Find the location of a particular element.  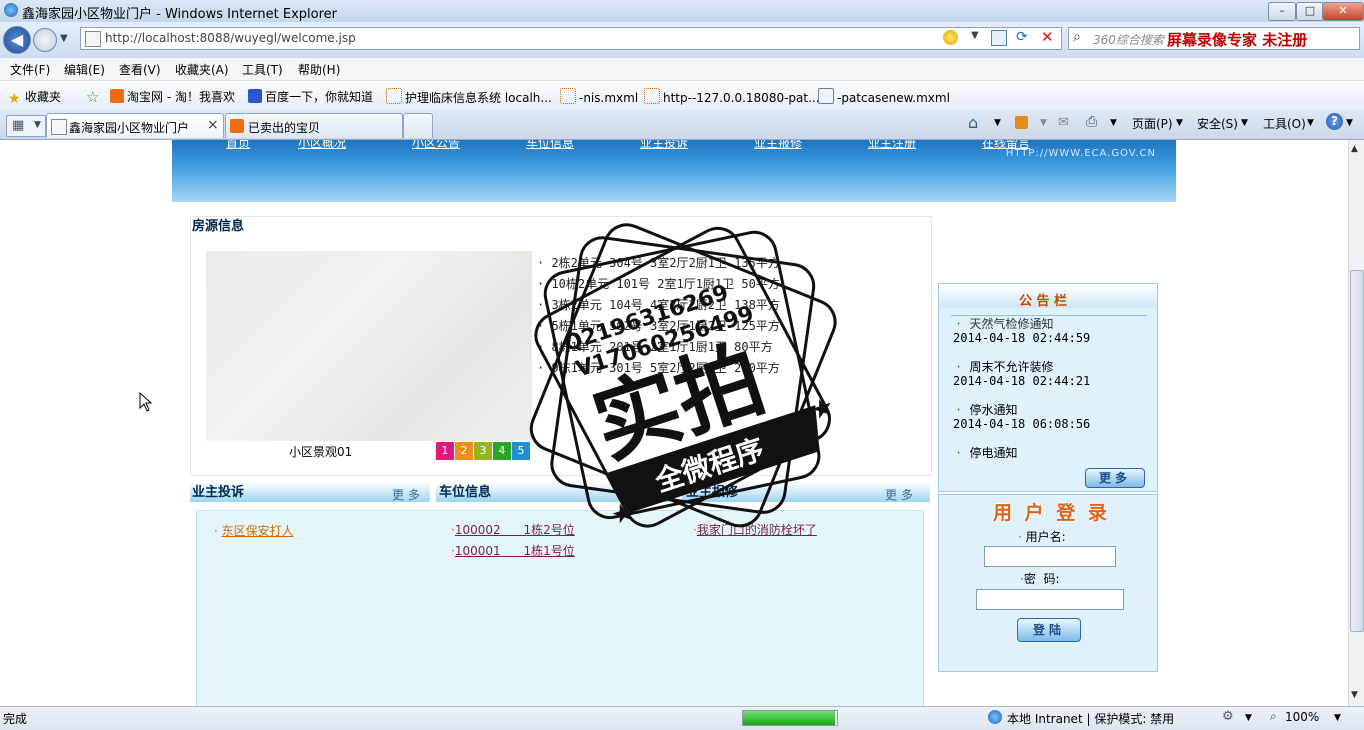

mail-icon: ✉ is located at coordinates (1063, 122).